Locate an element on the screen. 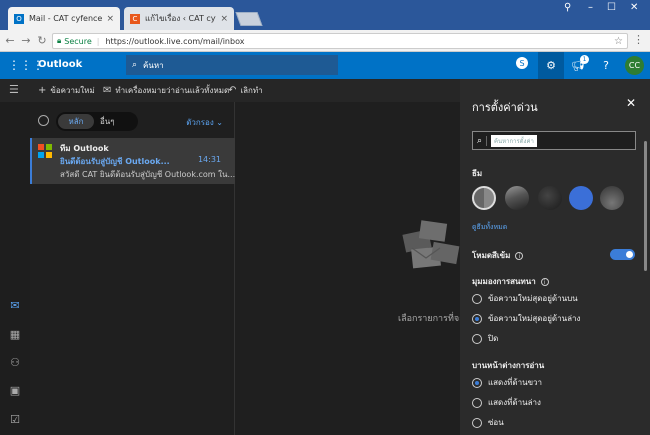 The width and height of the screenshot is (650, 435). envelope-open-icon: ✉ is located at coordinates (107, 90).